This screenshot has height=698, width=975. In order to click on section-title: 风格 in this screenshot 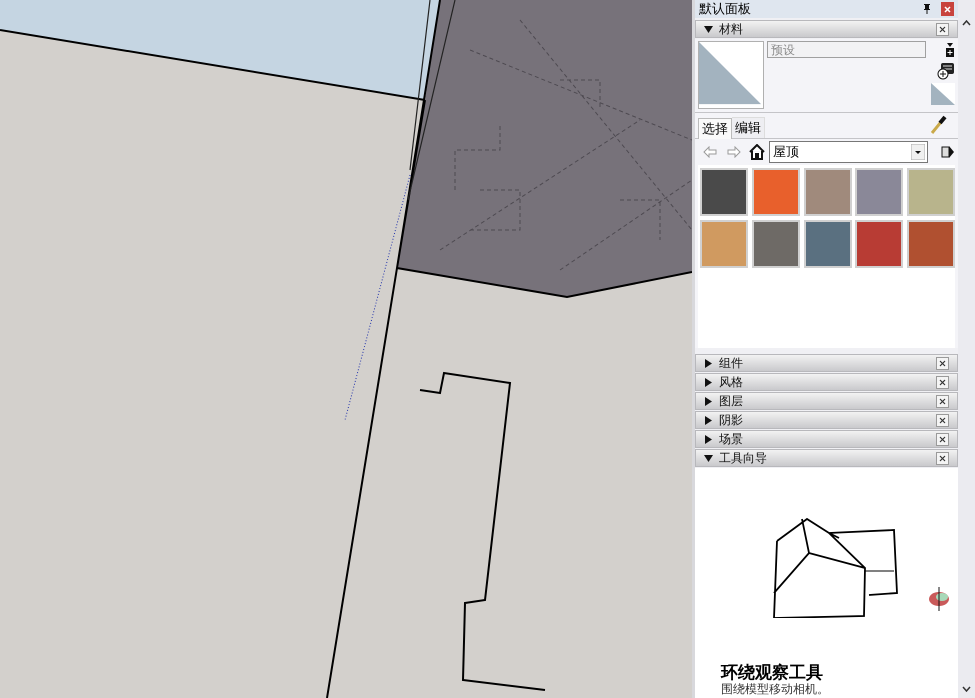, I will do `click(731, 382)`.